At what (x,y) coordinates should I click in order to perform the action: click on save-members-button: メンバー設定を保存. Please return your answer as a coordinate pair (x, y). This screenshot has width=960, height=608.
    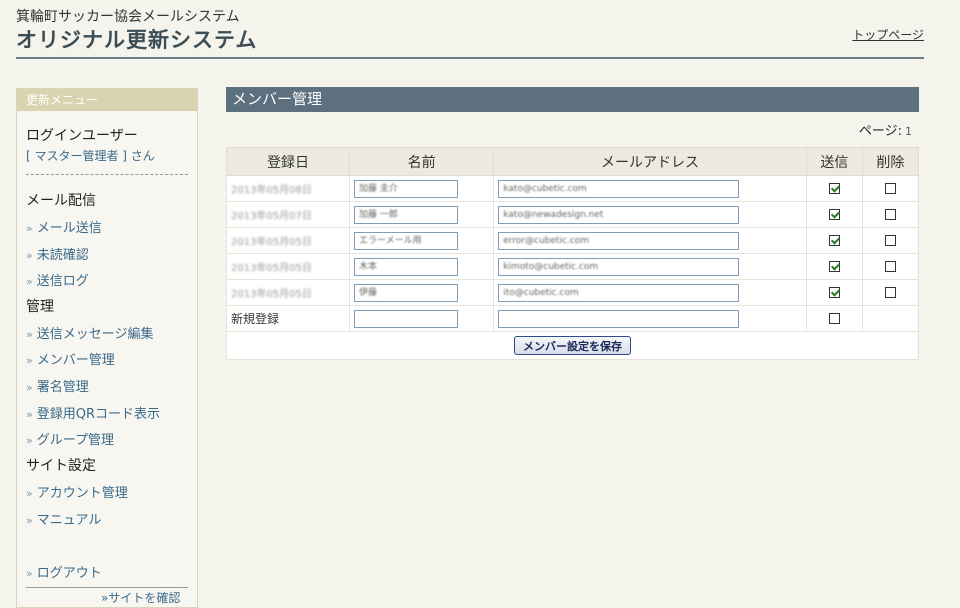
    Looking at the image, I should click on (572, 345).